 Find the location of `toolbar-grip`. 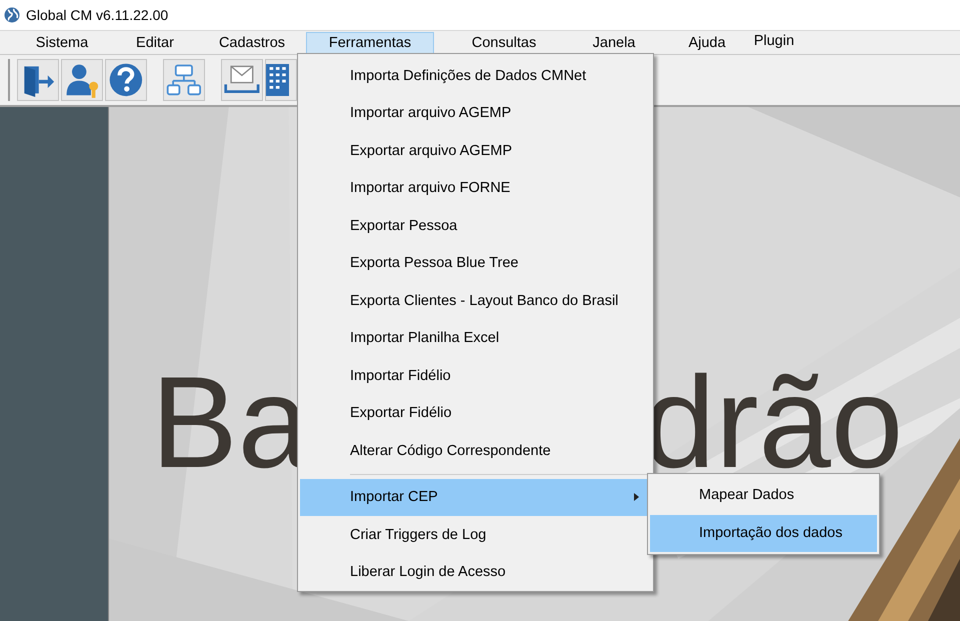

toolbar-grip is located at coordinates (10, 80).